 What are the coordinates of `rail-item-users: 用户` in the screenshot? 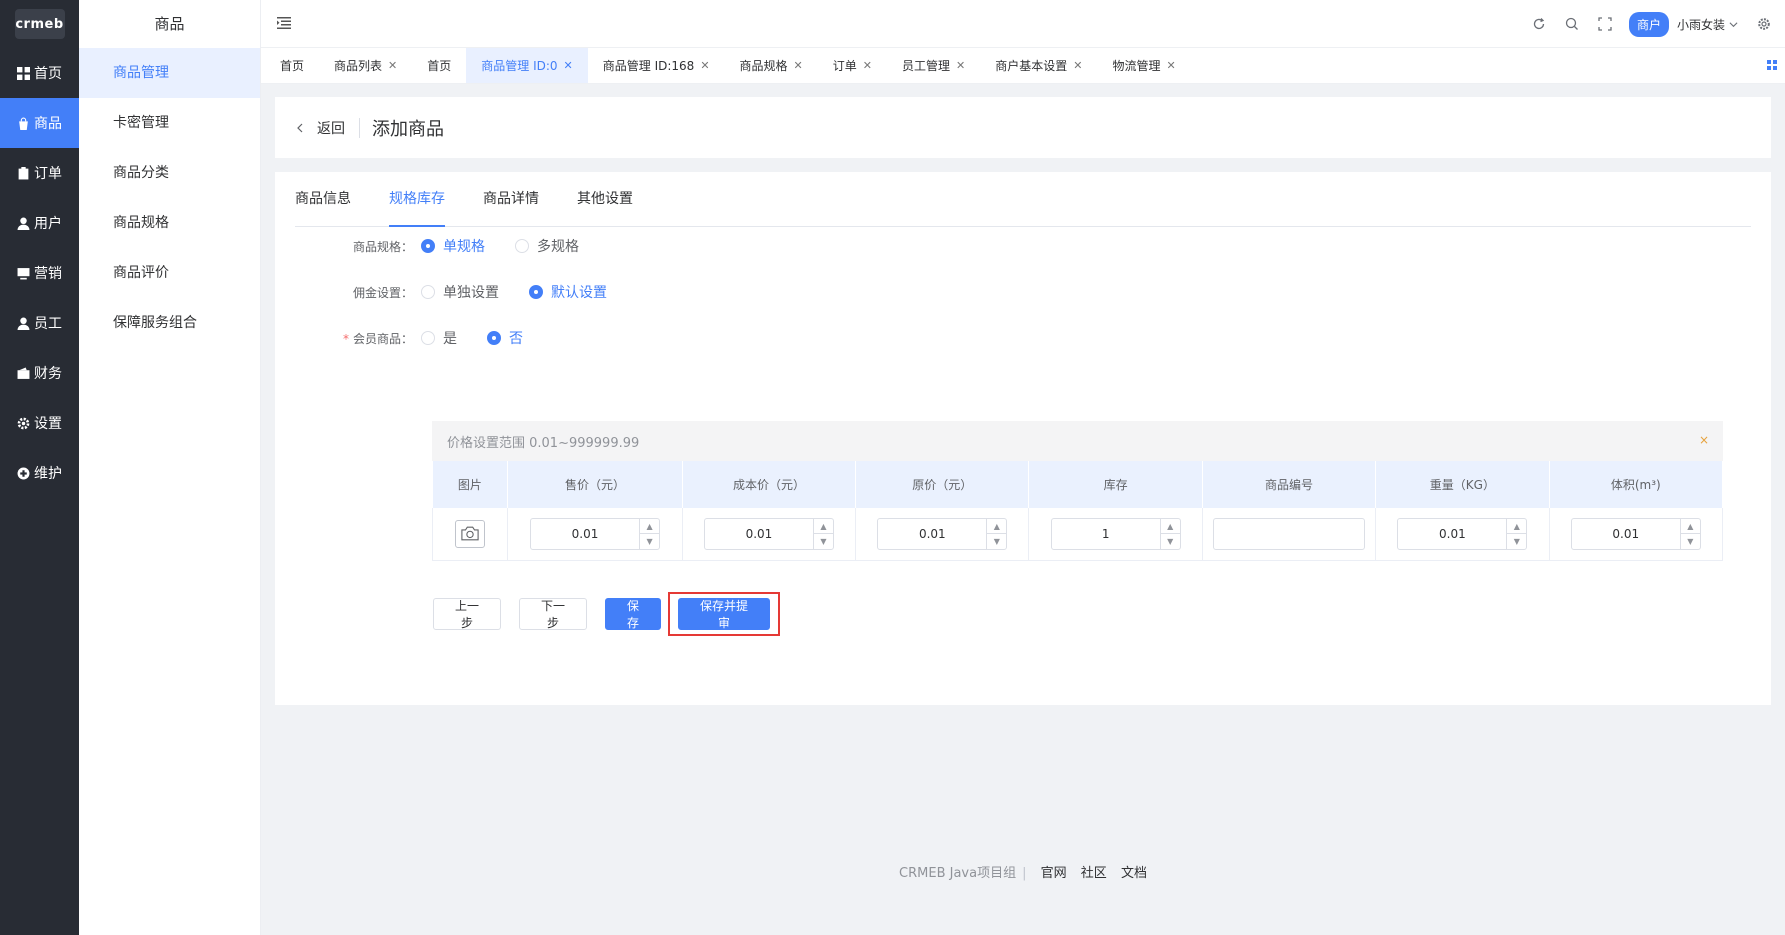 It's located at (39, 223).